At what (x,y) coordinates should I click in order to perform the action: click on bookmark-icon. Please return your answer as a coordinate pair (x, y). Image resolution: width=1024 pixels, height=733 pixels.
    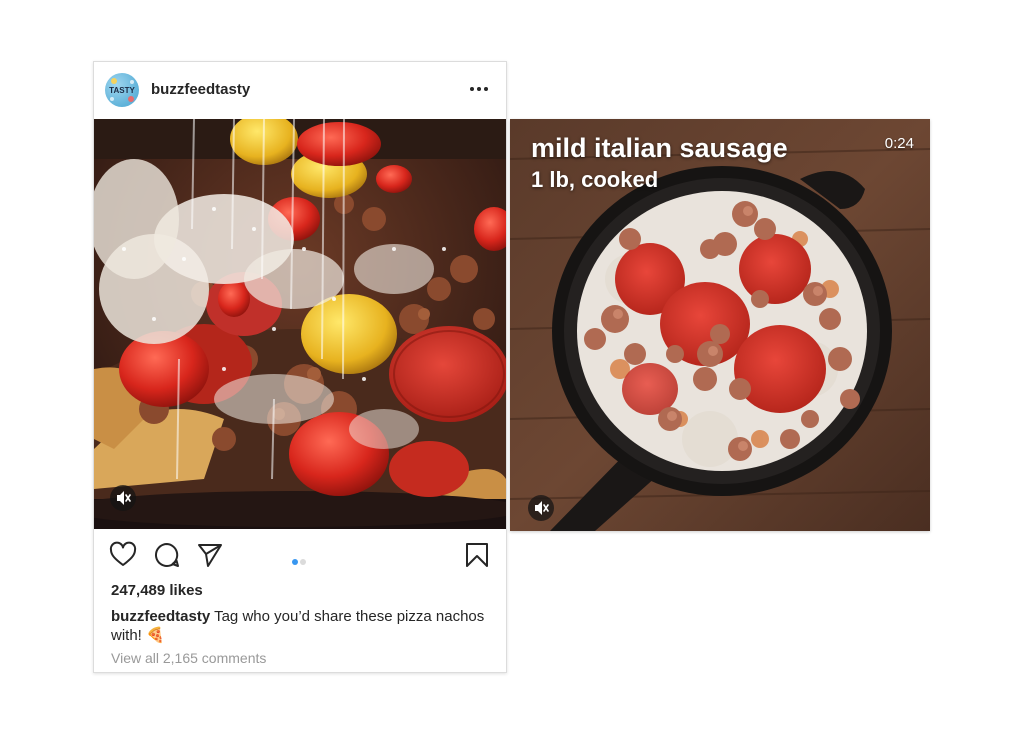
    Looking at the image, I should click on (477, 555).